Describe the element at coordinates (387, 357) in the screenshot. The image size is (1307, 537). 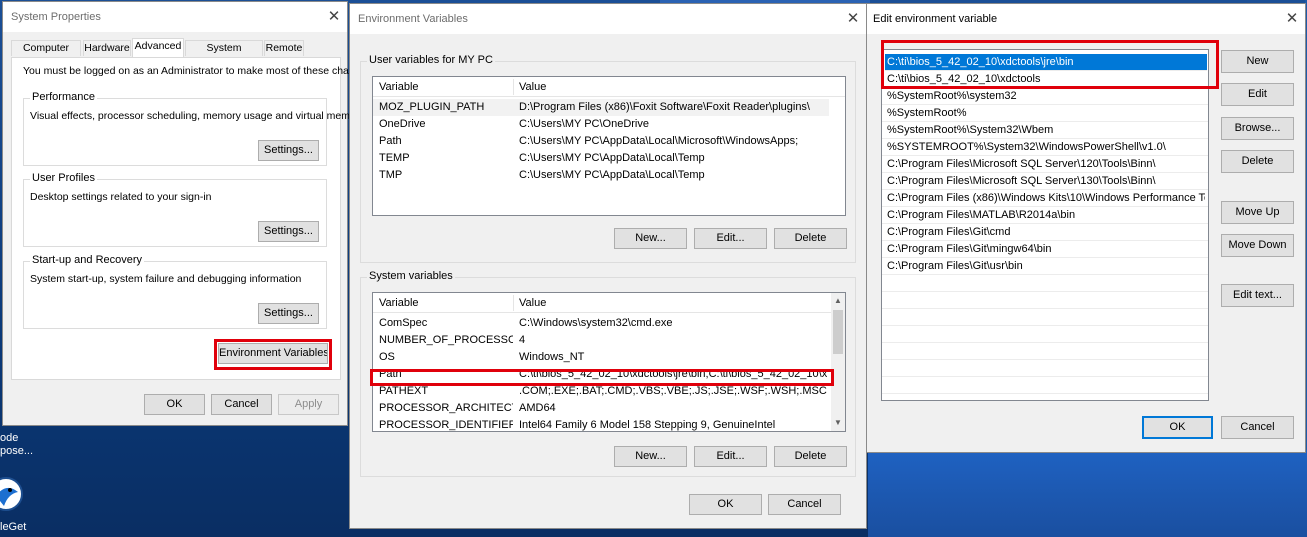
I see `variable-name-cell: OS` at that location.